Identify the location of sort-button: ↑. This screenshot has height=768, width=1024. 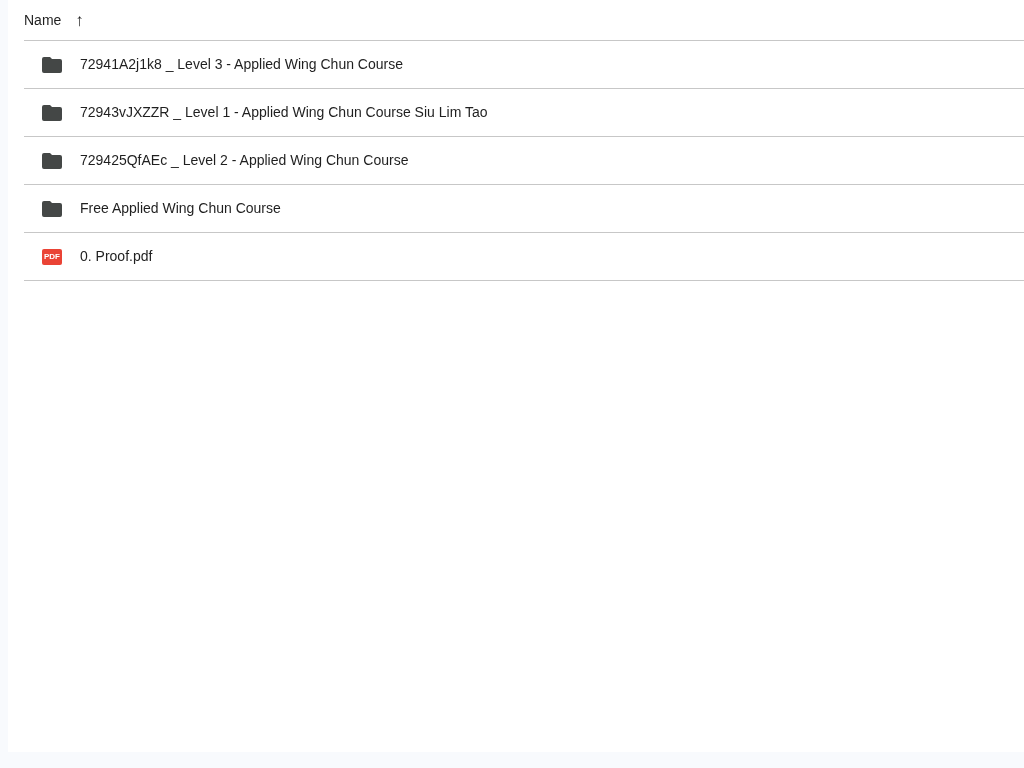
(79, 20).